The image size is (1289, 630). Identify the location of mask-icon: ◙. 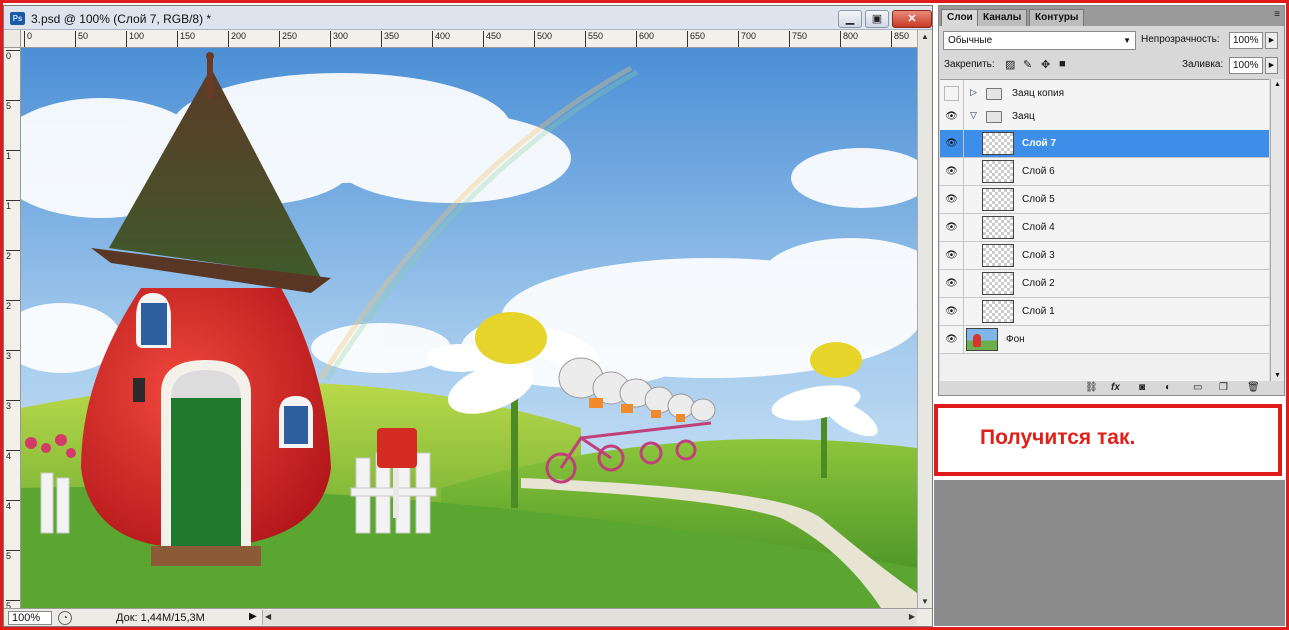
(1142, 387).